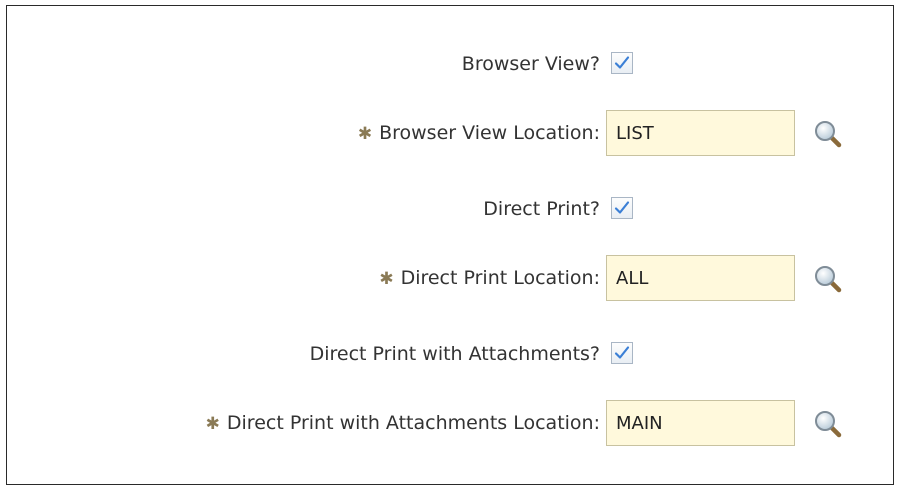 The width and height of the screenshot is (897, 485). I want to click on direct-print-attachments-location-label: ✱ Direct Print with Attachments Location:, so click(403, 423).